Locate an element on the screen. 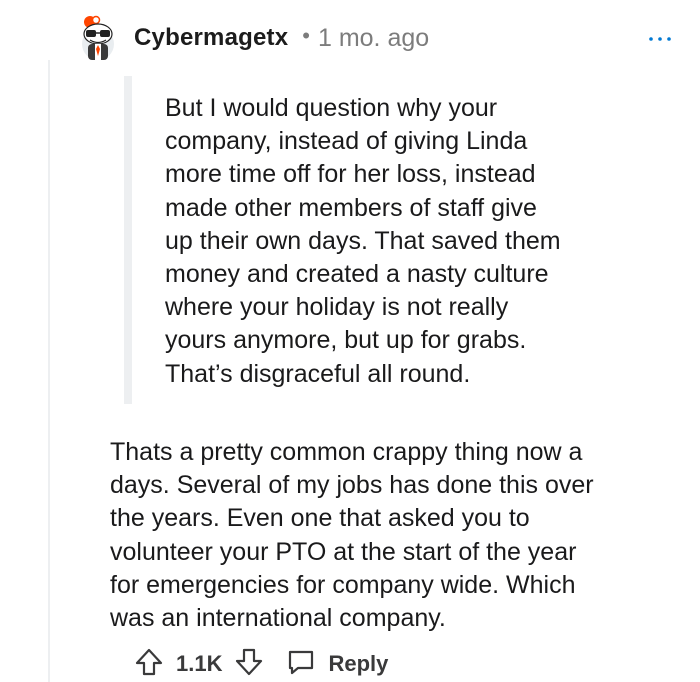  reply-button: Reply is located at coordinates (337, 664).